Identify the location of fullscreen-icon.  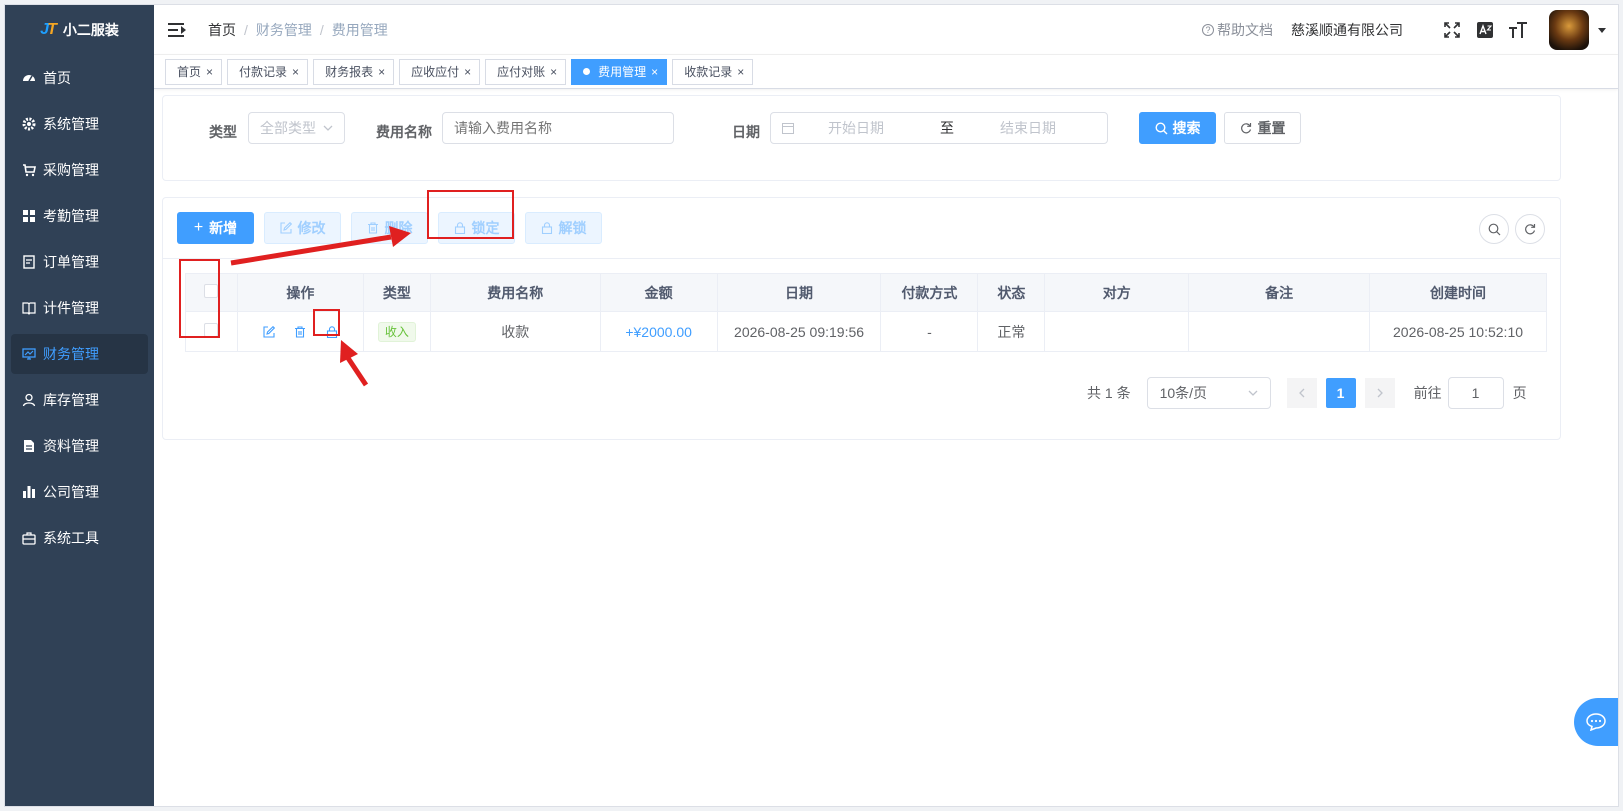
(1452, 30).